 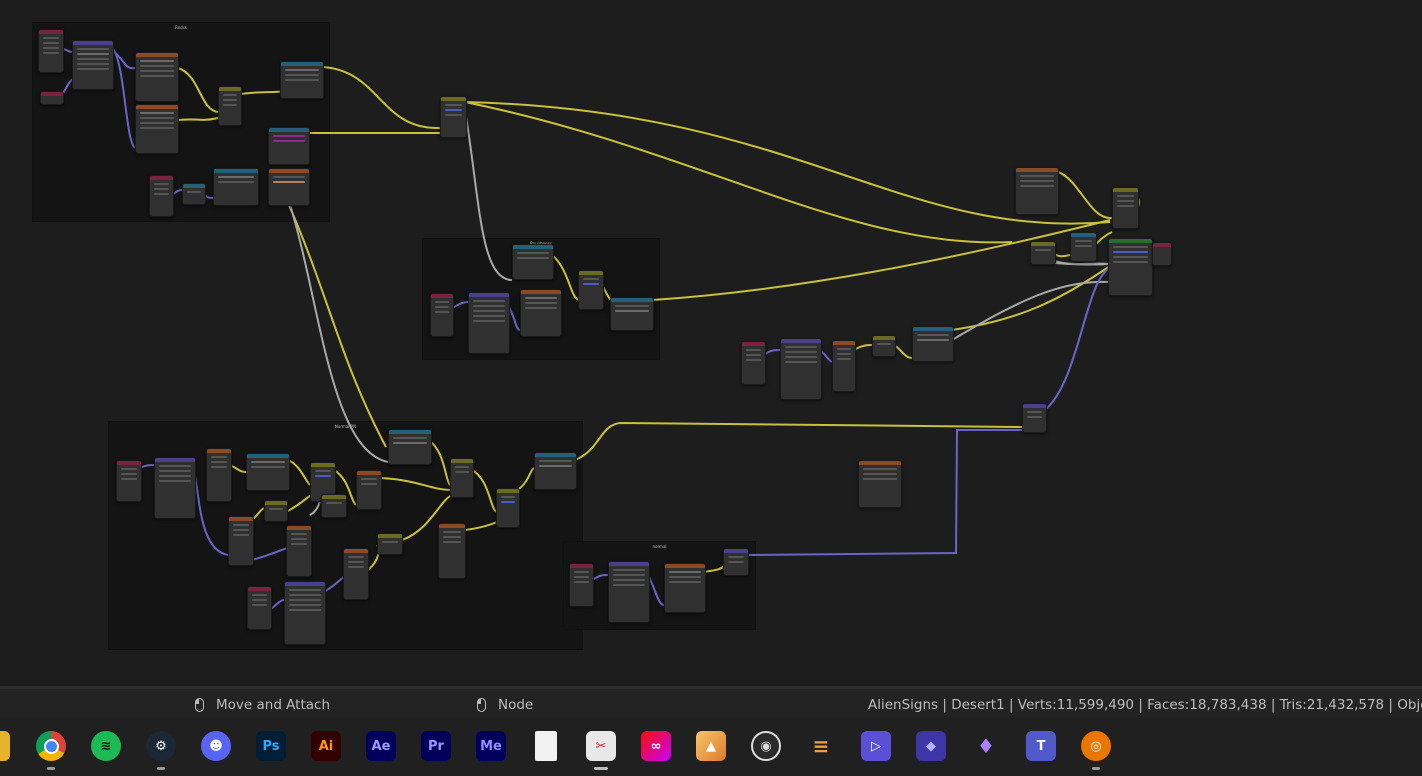 I want to click on mouse-left-icon, so click(x=199, y=705).